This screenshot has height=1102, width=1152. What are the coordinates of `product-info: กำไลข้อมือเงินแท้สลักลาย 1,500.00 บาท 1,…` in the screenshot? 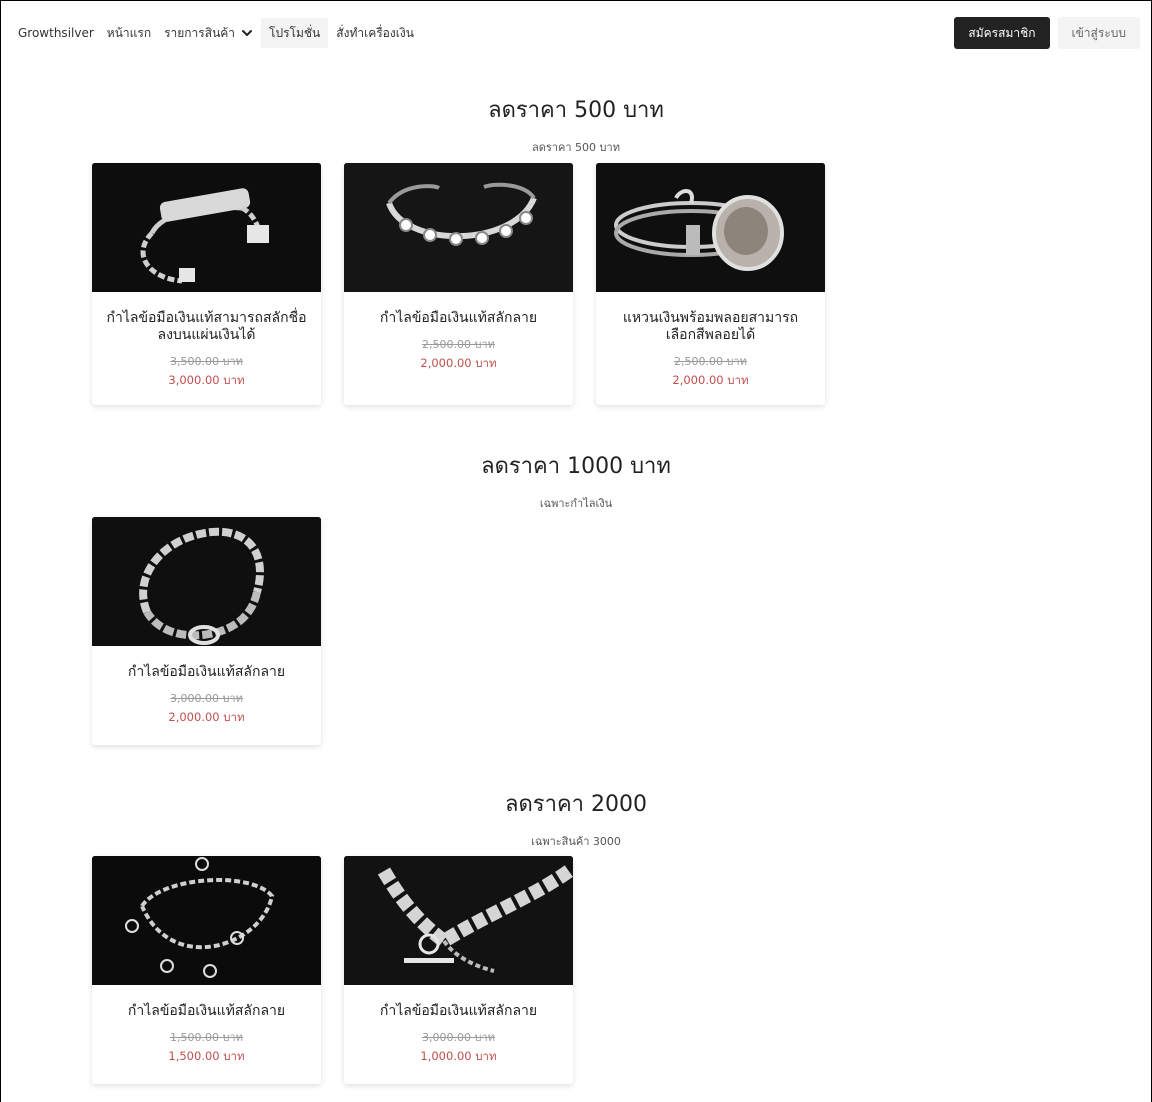 It's located at (206, 1032).